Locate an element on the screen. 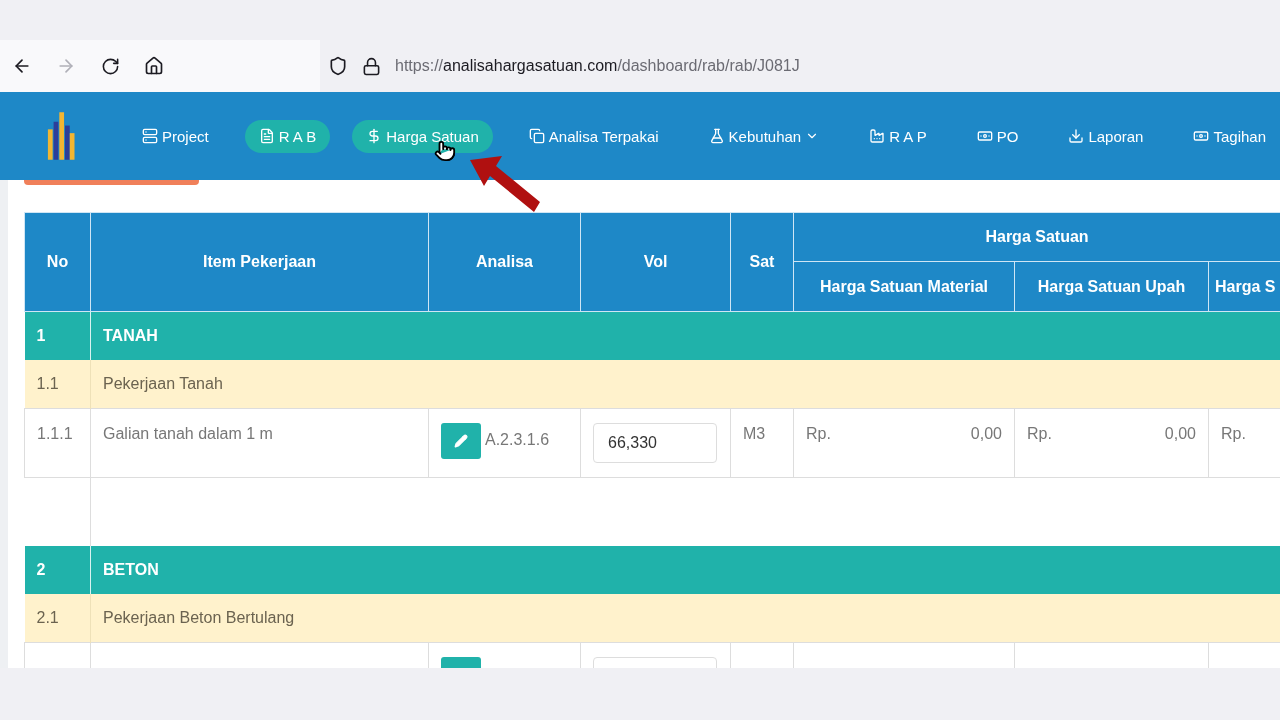  column-header: No is located at coordinates (57, 262).